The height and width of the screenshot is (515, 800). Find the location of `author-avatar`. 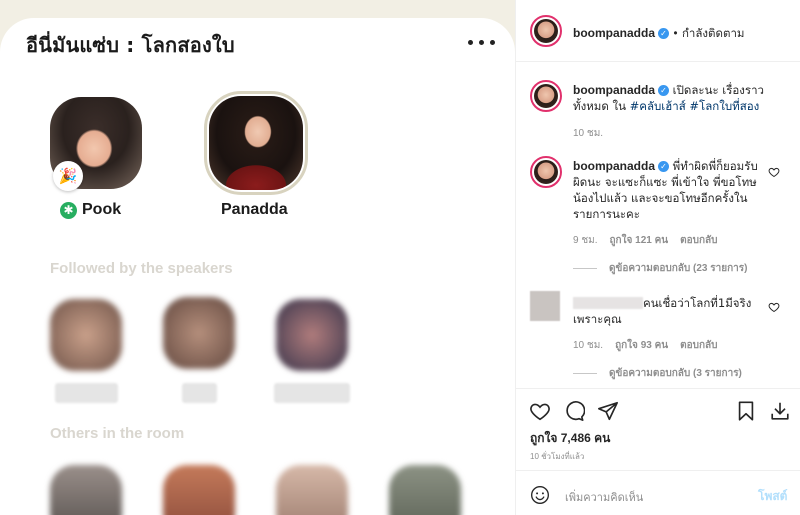

author-avatar is located at coordinates (546, 31).